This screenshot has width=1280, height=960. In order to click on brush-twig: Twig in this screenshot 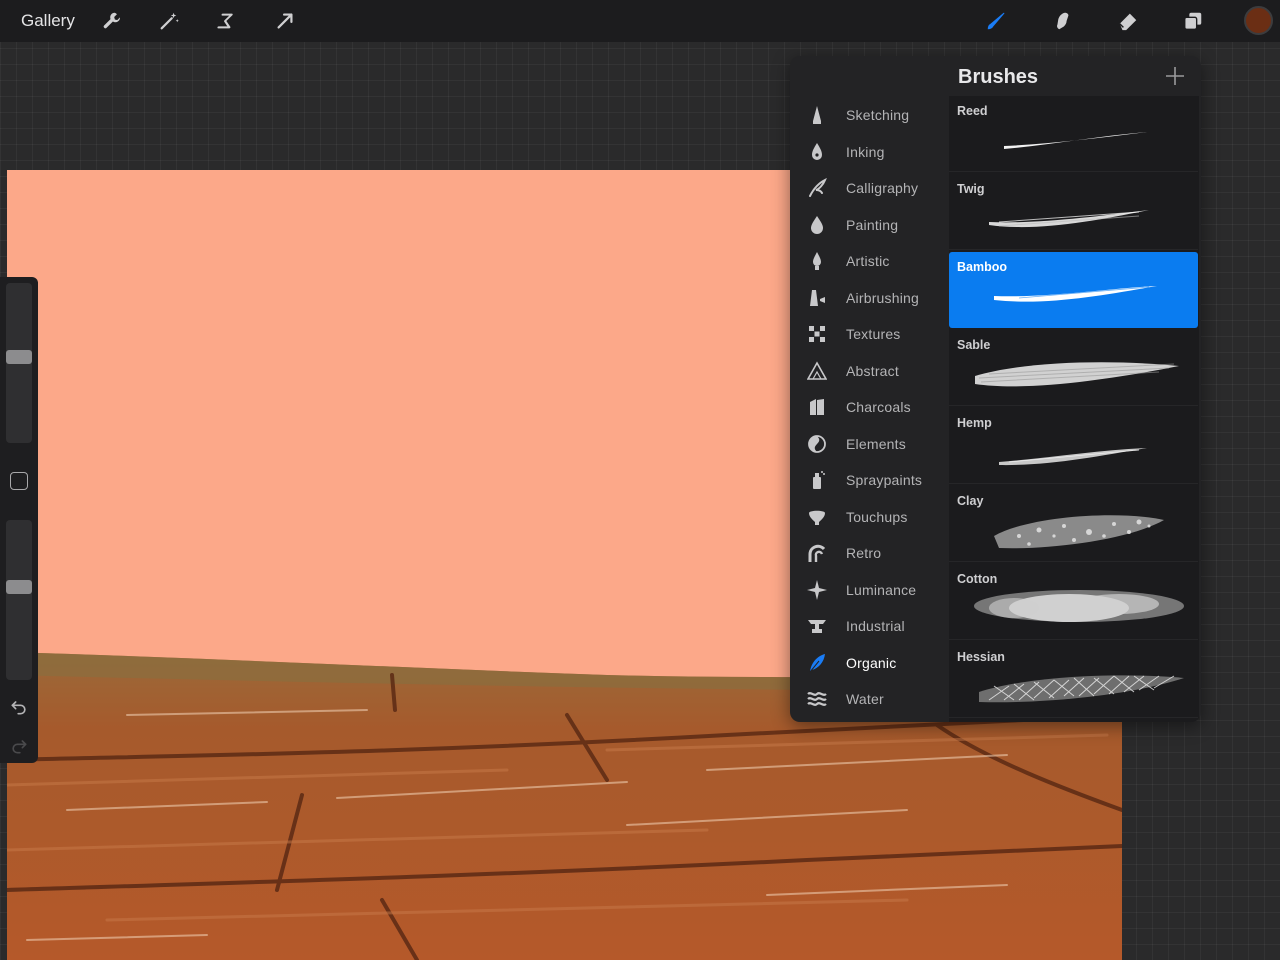, I will do `click(1073, 212)`.